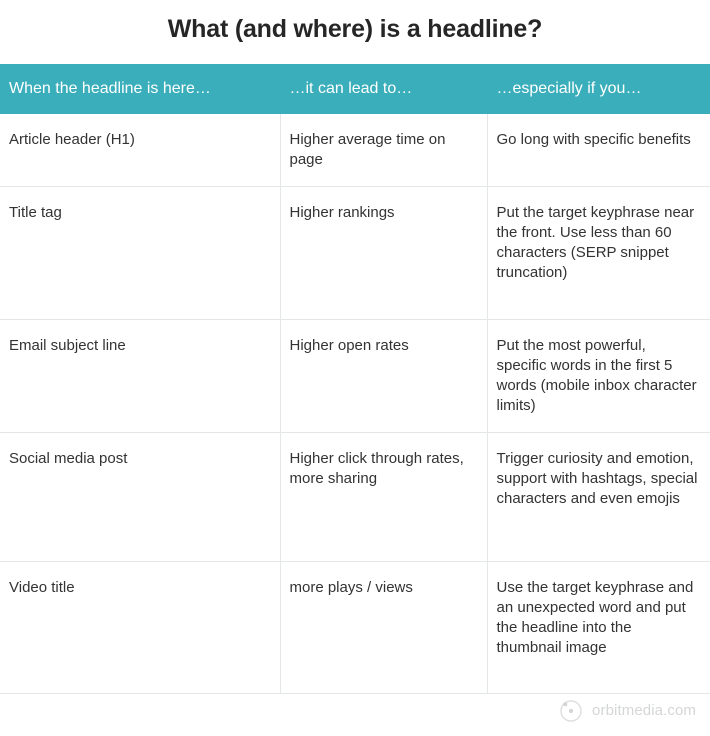 Image resolution: width=710 pixels, height=736 pixels. Describe the element at coordinates (383, 150) in the screenshot. I see `cell-leads-to: Higher average time on page` at that location.